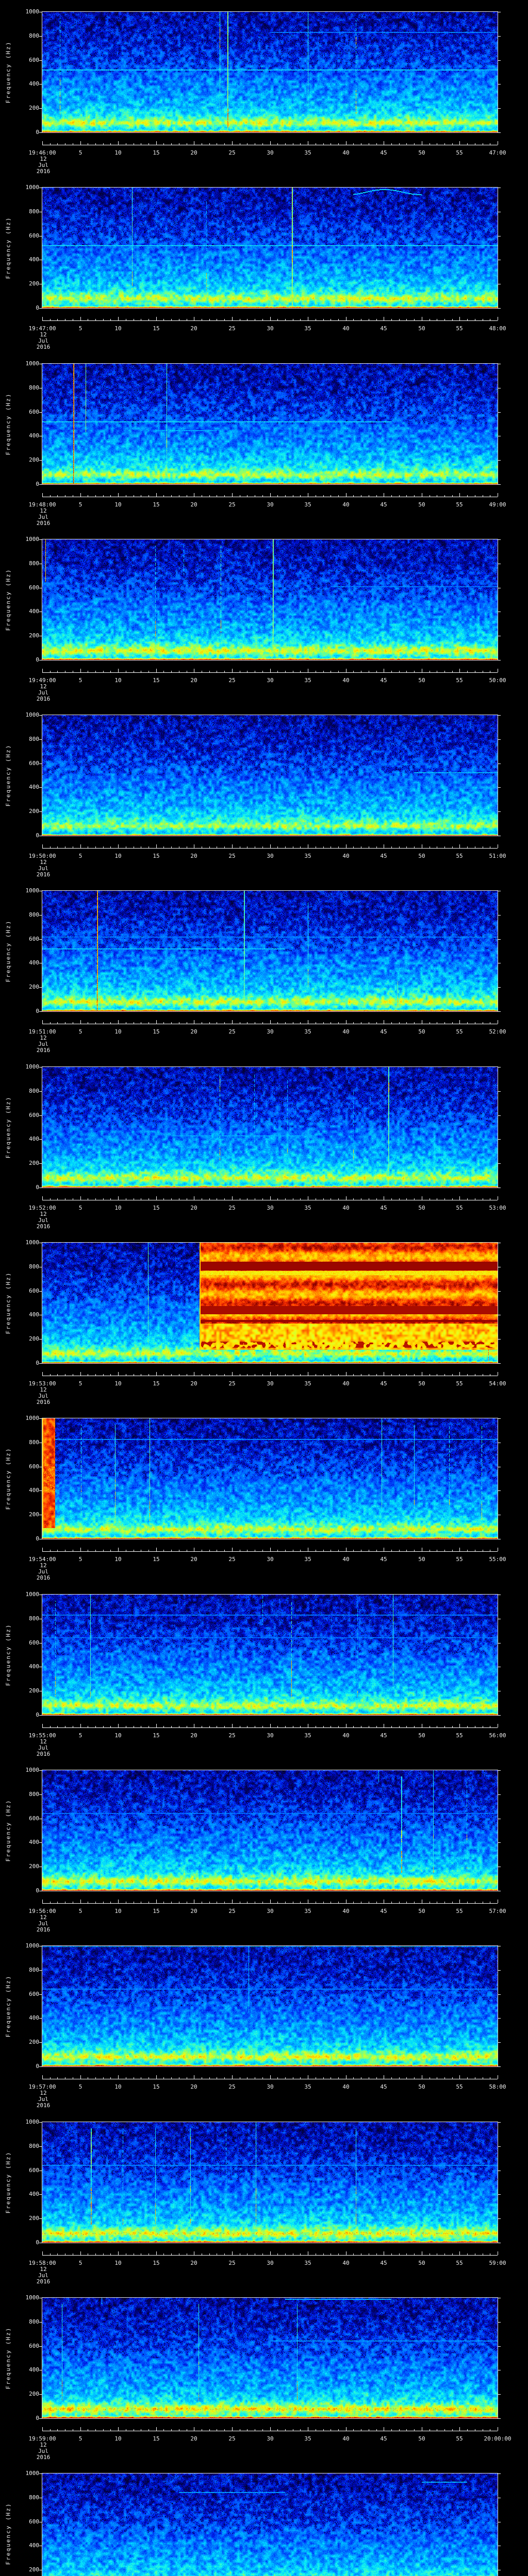  What do you see at coordinates (346, 328) in the screenshot?
I see `x-tick-label: 40` at bounding box center [346, 328].